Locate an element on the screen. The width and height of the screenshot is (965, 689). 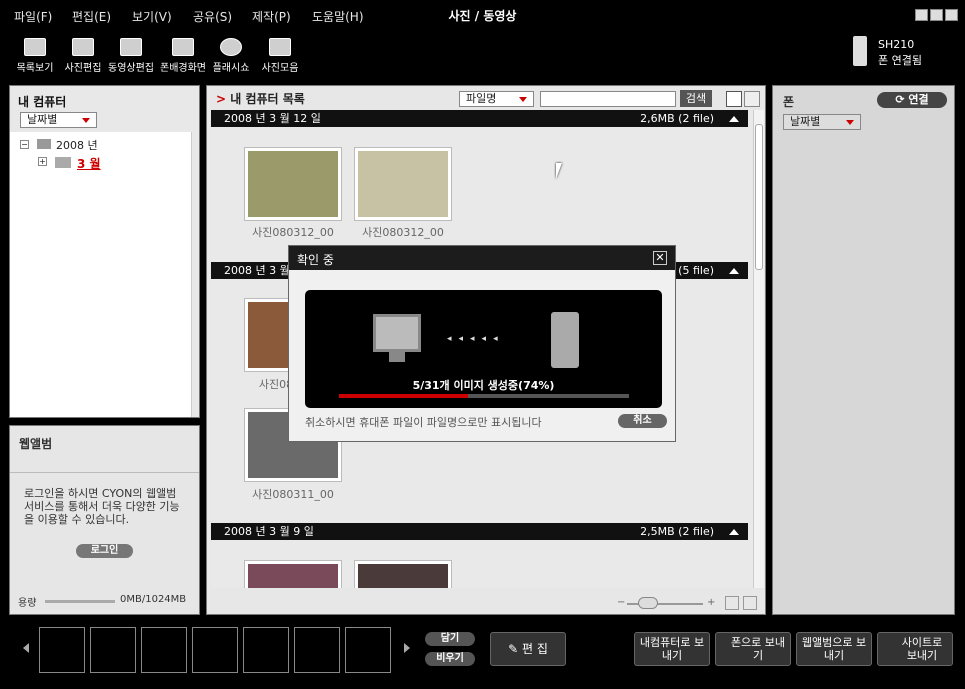
photo-album-icon is located at coordinates (280, 47).